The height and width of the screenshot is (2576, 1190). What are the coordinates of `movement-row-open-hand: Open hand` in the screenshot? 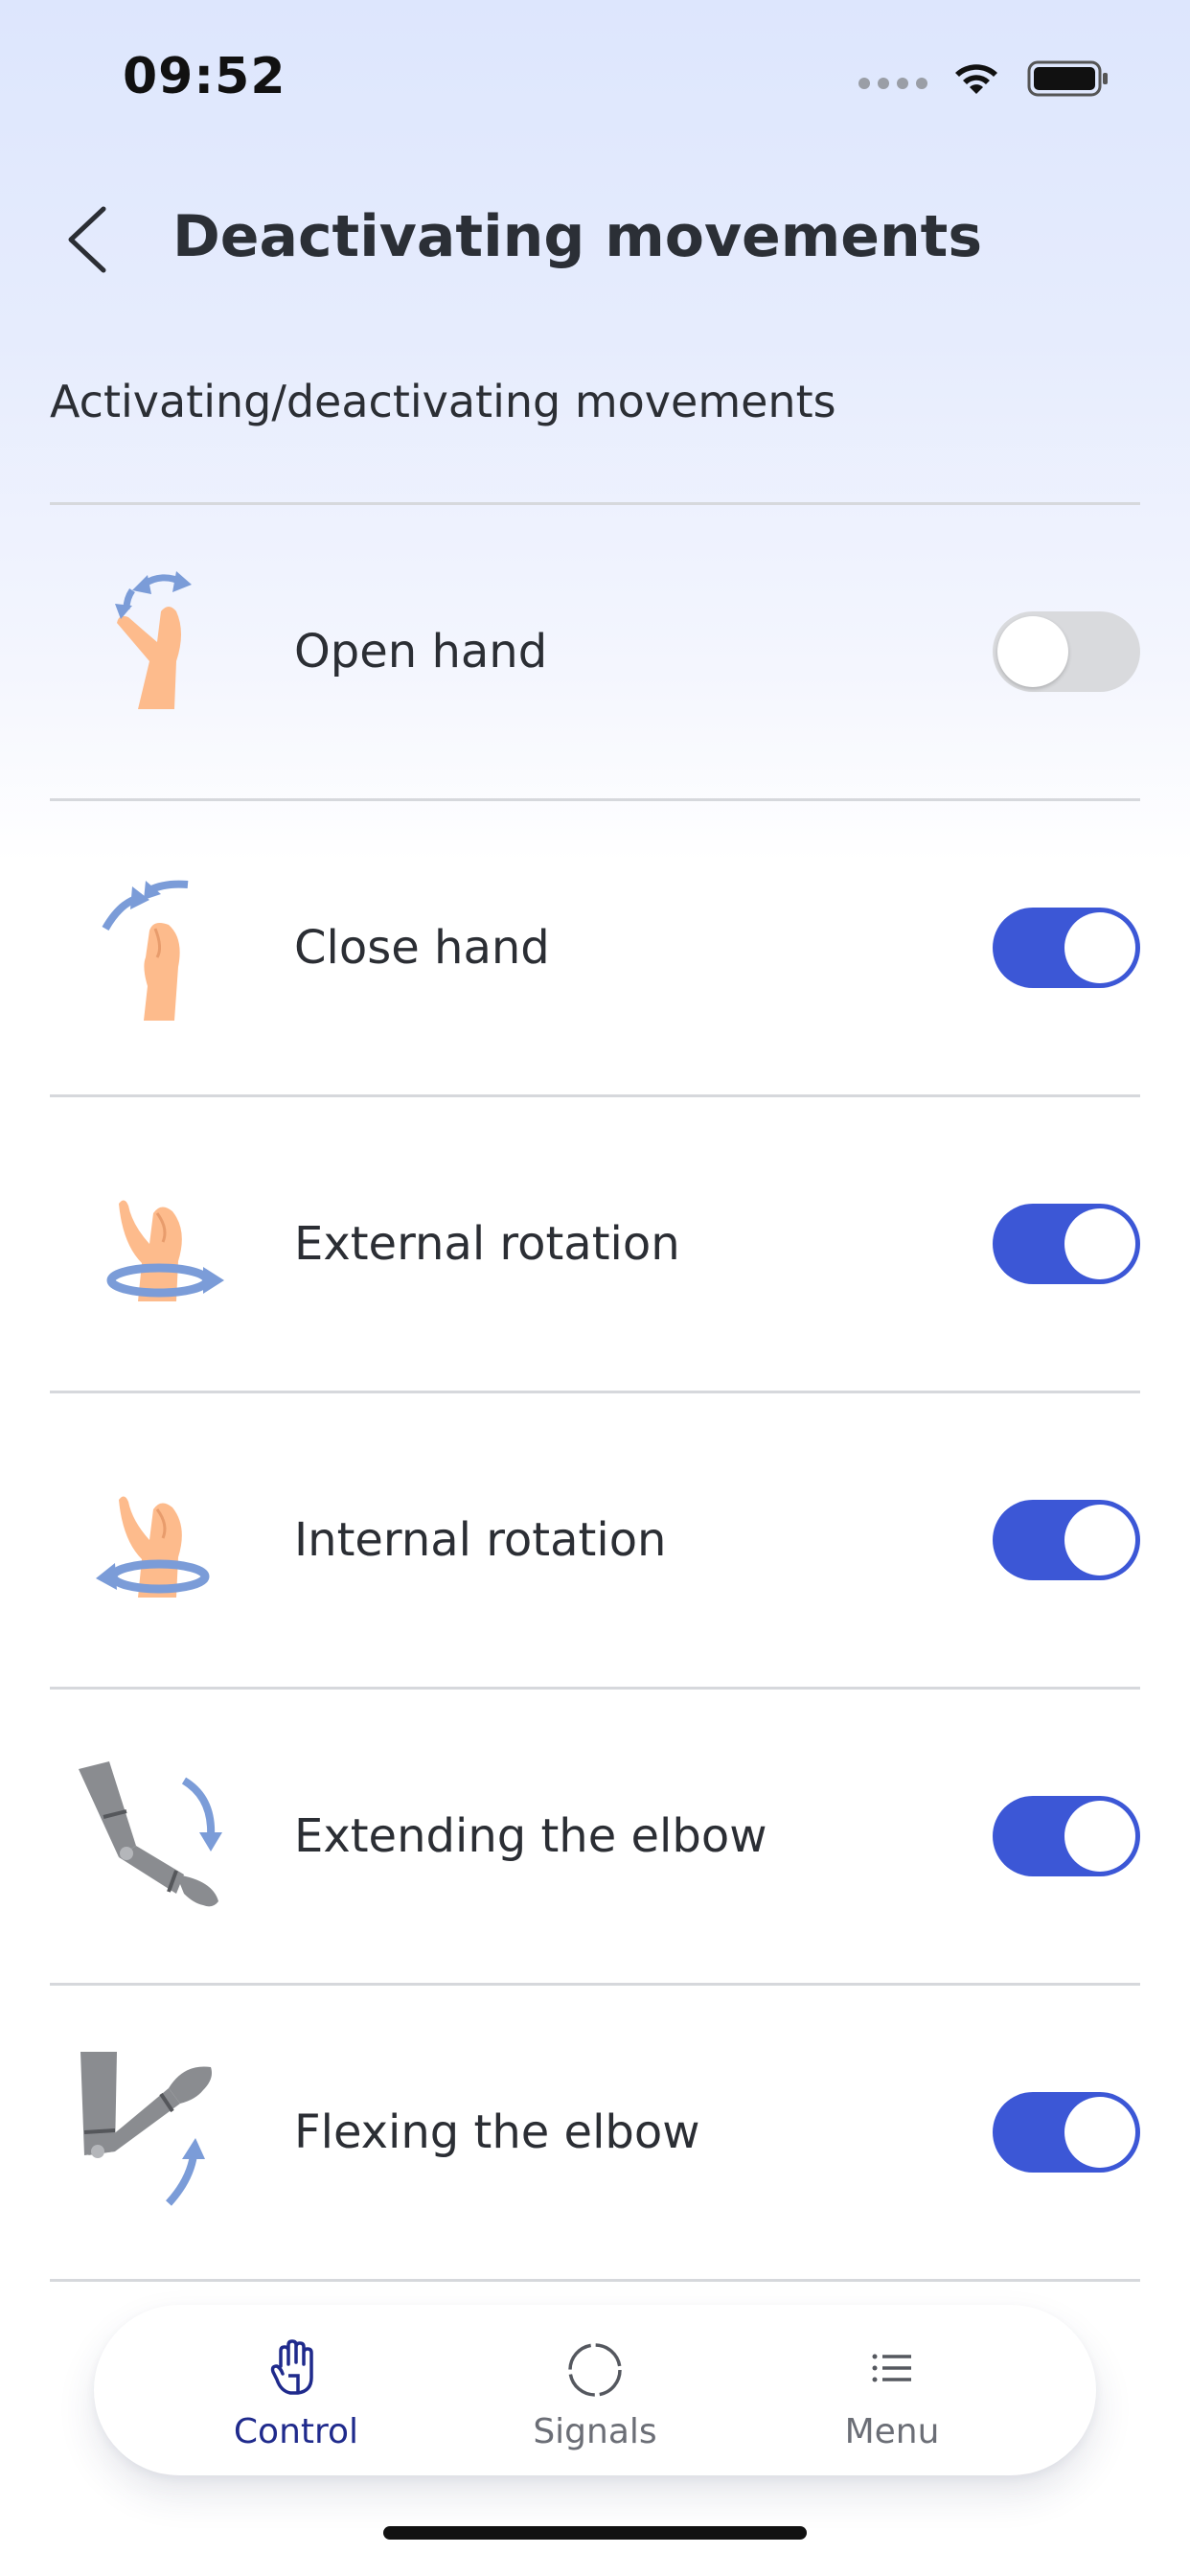 It's located at (595, 651).